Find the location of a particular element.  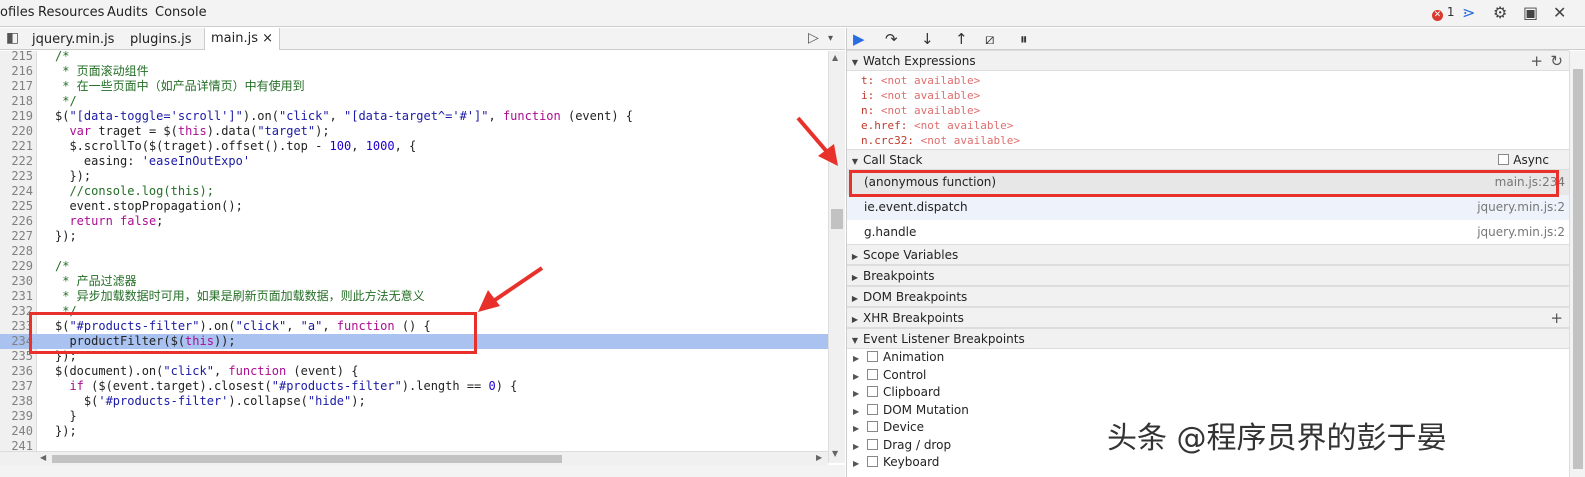

deactivate-breakpoints-icon: ⧄ is located at coordinates (990, 39).